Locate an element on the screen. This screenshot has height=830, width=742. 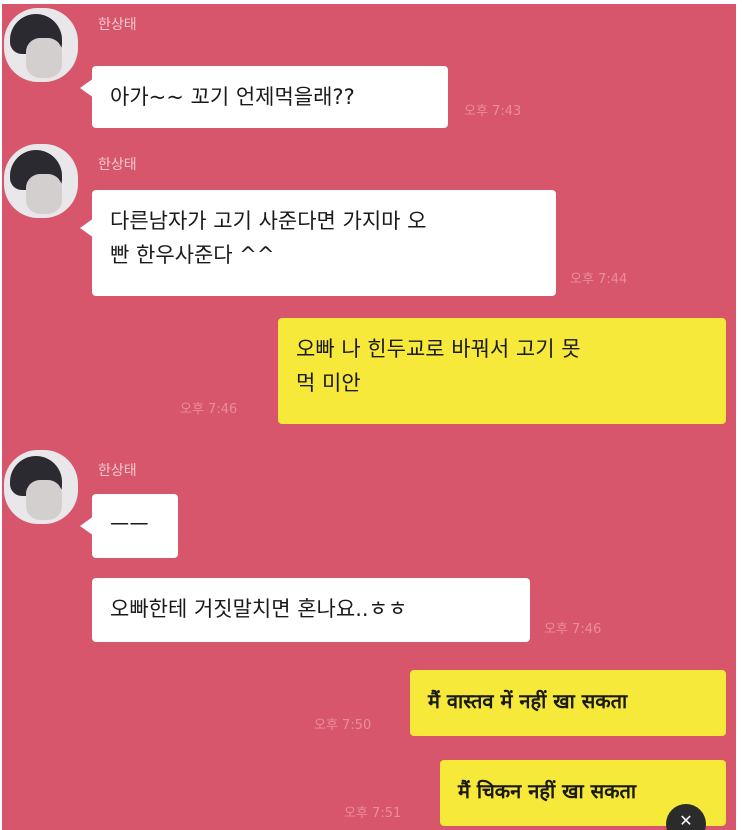
message-time: 오후 7:51 is located at coordinates (373, 813).